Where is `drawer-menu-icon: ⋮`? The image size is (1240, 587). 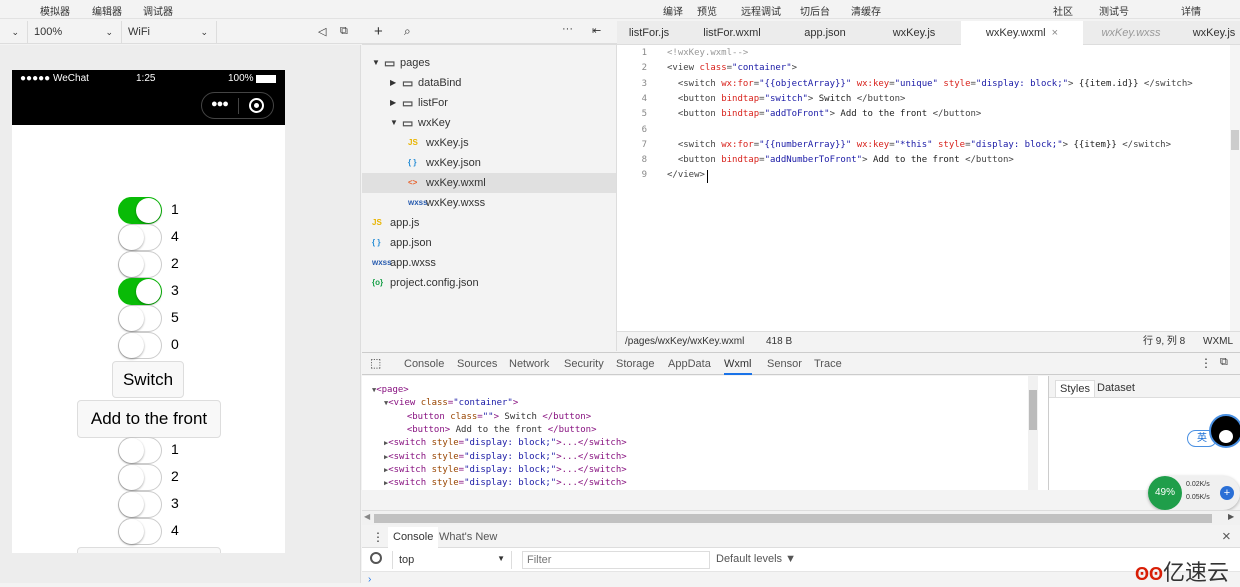
drawer-menu-icon: ⋮ is located at coordinates (378, 537).